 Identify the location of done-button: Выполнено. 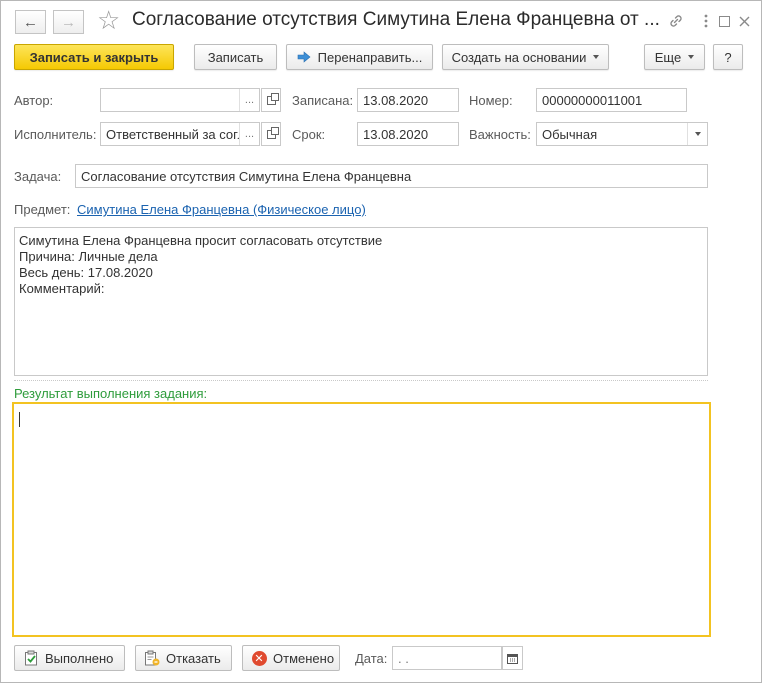
(69, 658).